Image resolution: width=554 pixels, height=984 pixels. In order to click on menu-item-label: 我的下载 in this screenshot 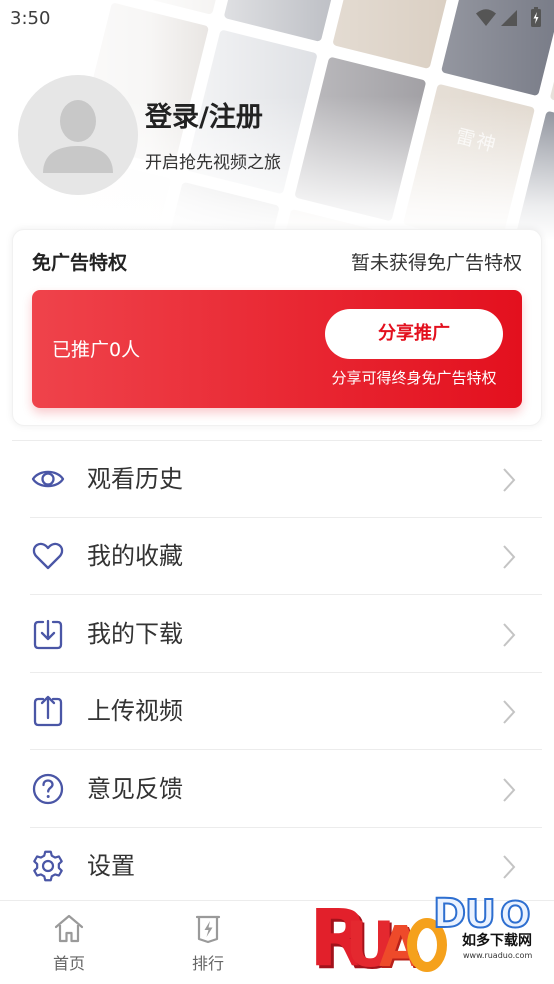, I will do `click(135, 633)`.